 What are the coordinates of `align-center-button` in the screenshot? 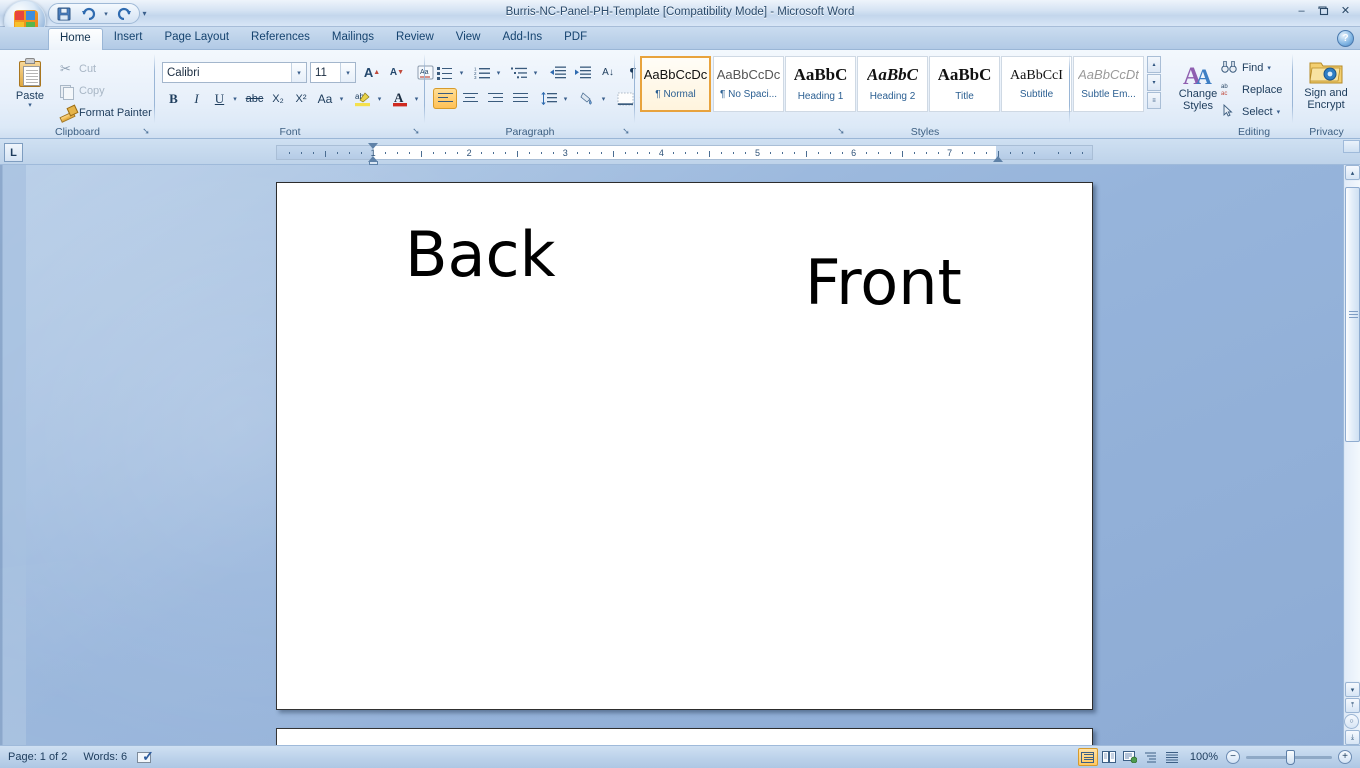 It's located at (470, 98).